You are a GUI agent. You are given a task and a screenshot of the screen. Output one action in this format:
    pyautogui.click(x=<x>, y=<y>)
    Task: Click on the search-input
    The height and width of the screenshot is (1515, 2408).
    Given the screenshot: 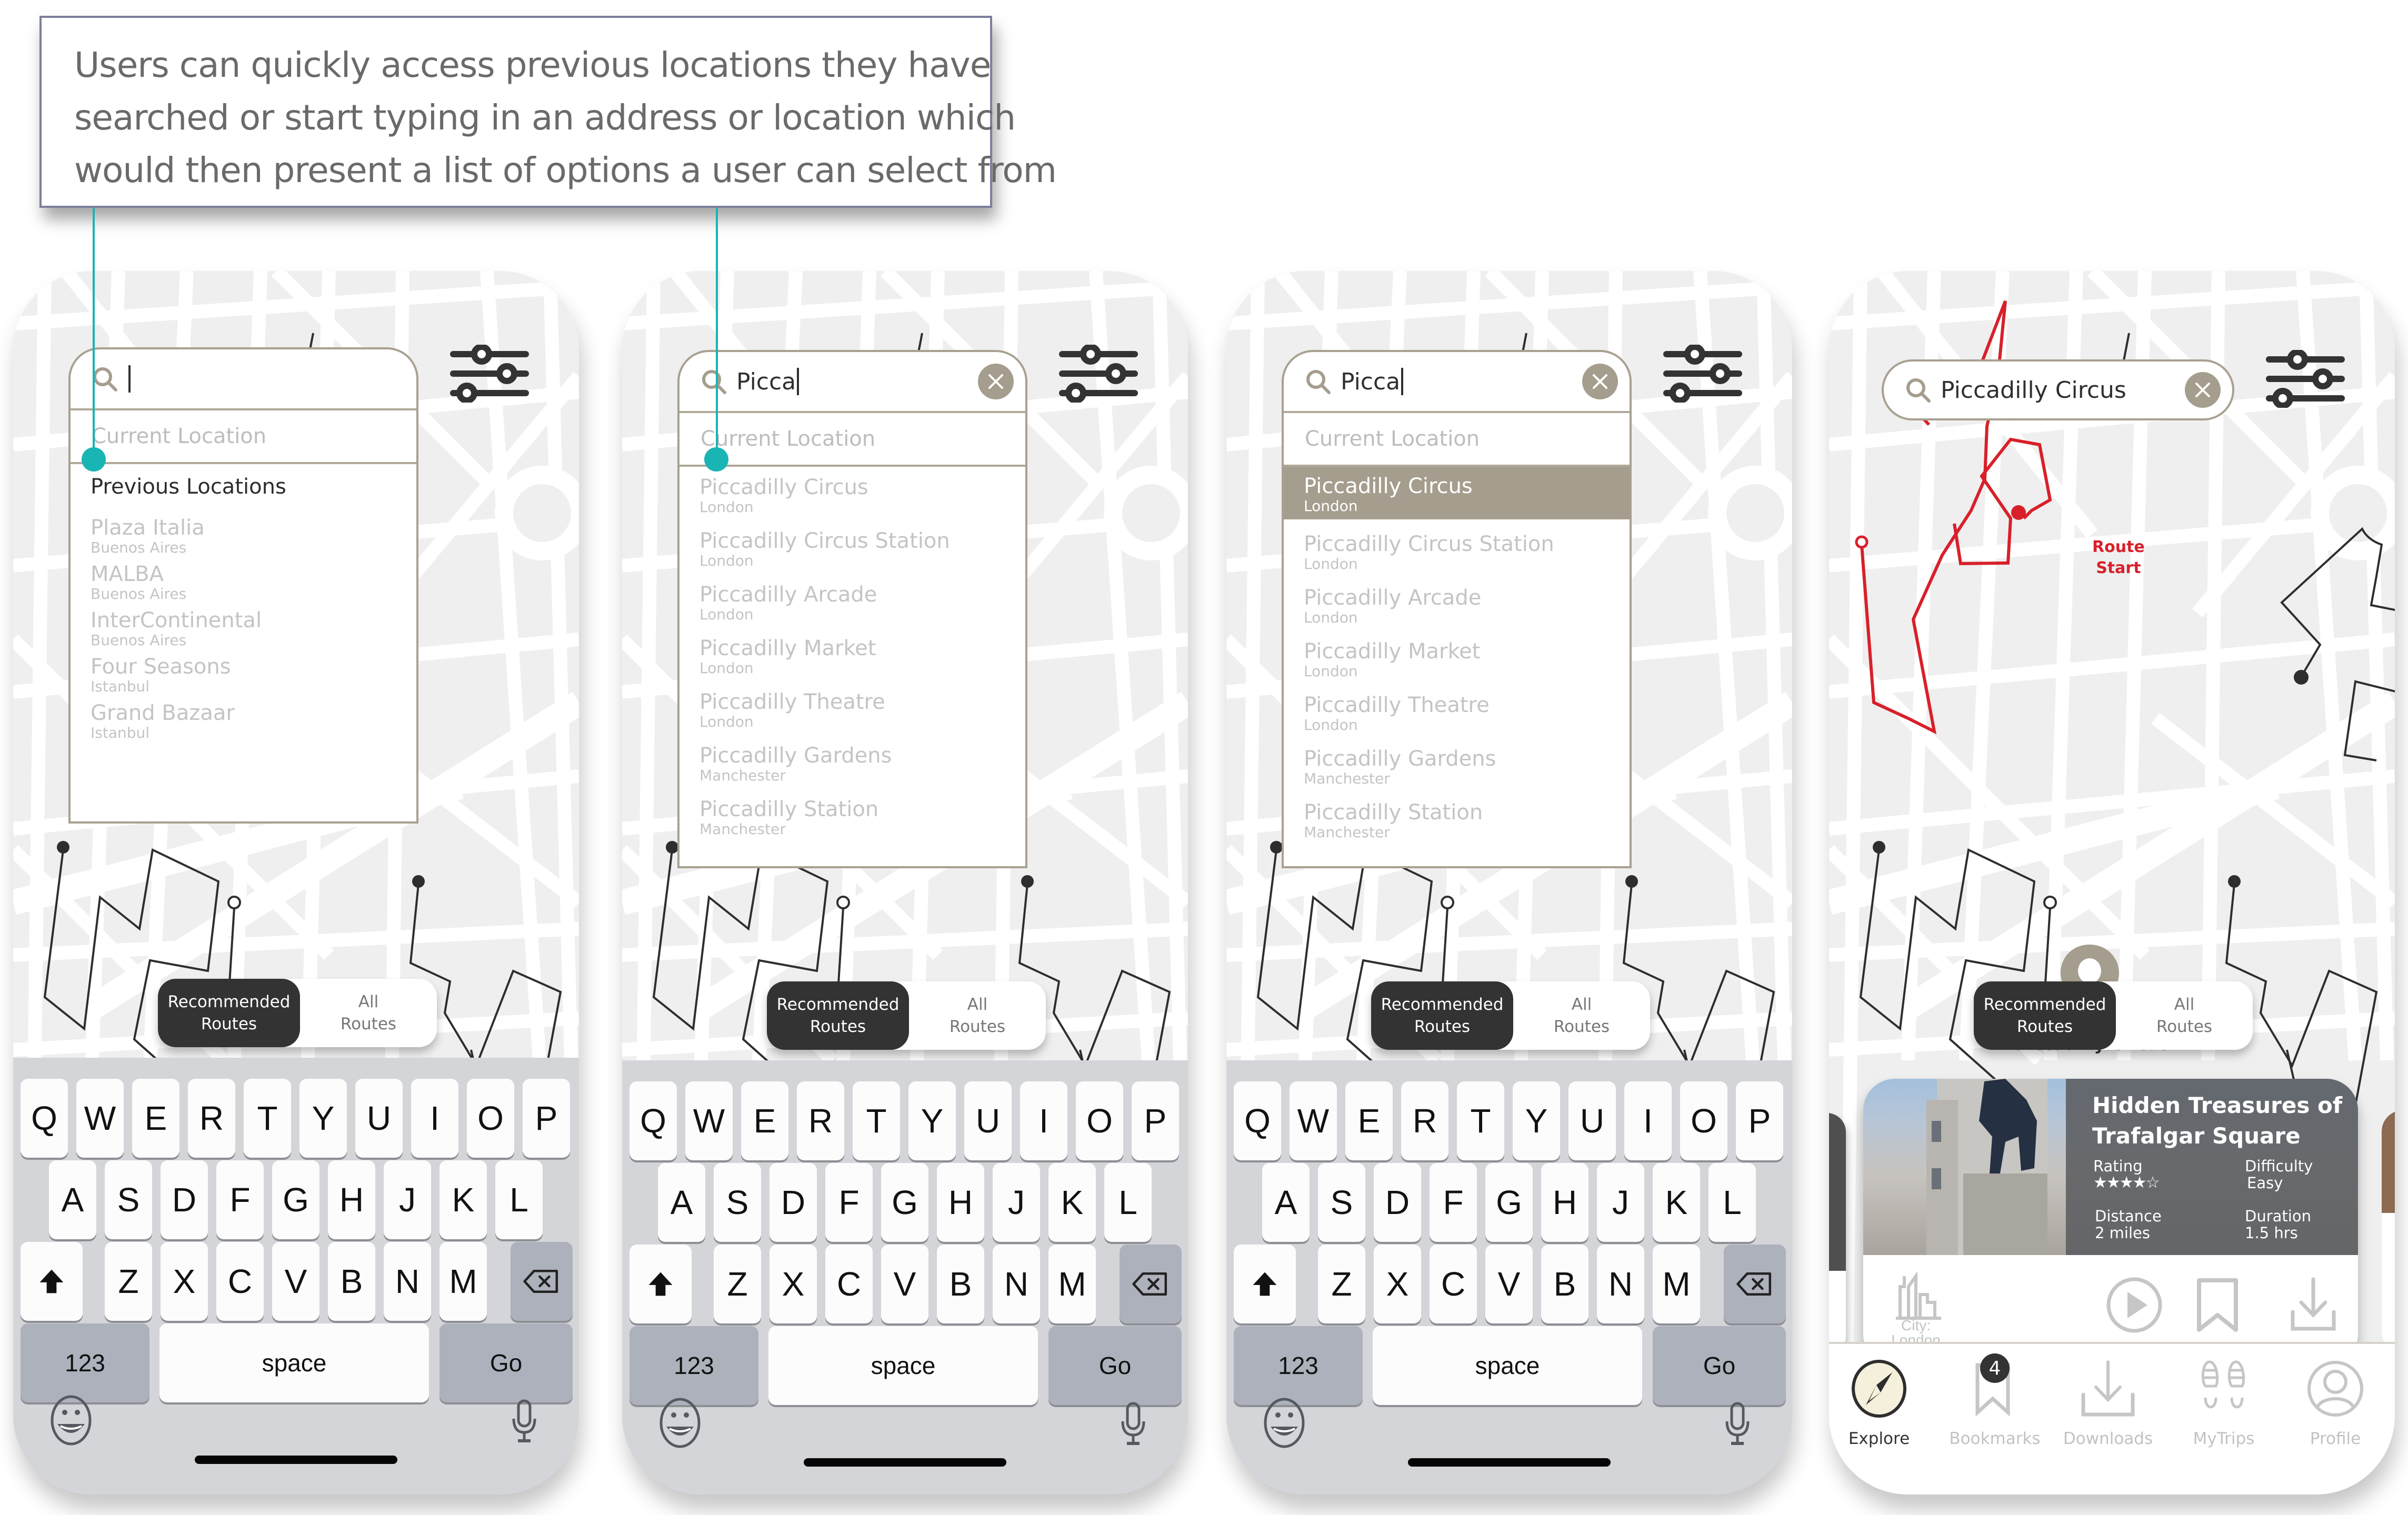 What is the action you would take?
    pyautogui.click(x=244, y=378)
    